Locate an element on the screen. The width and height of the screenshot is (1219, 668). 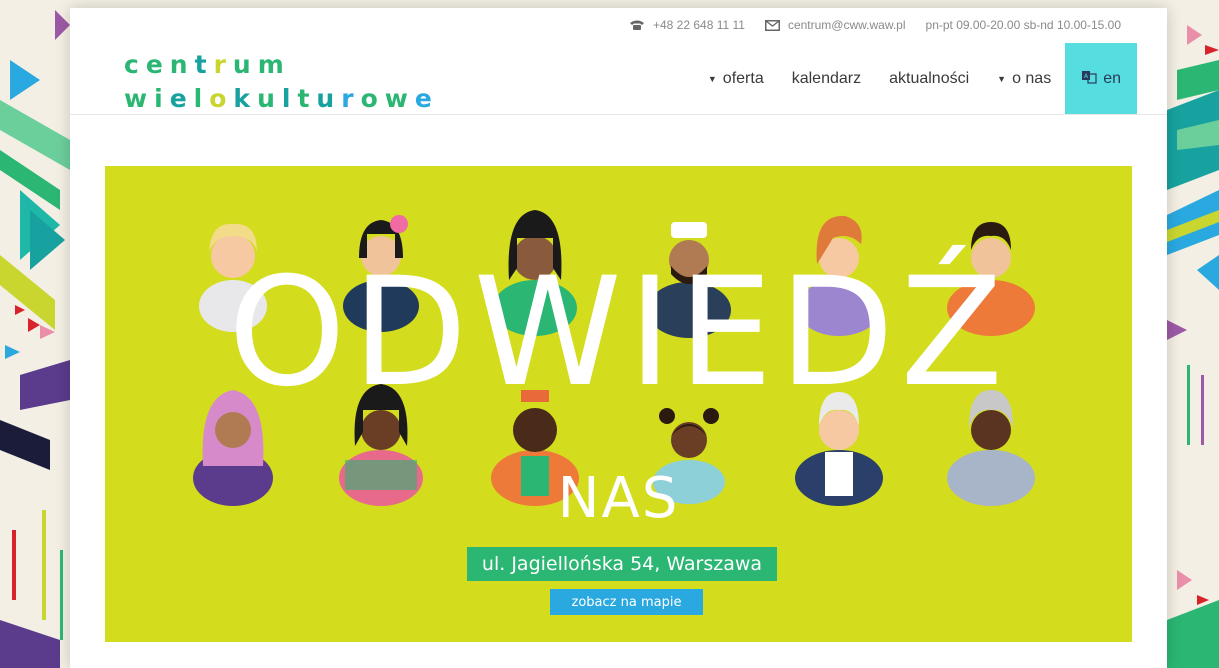
nav-item-label: o nas is located at coordinates (1032, 78).